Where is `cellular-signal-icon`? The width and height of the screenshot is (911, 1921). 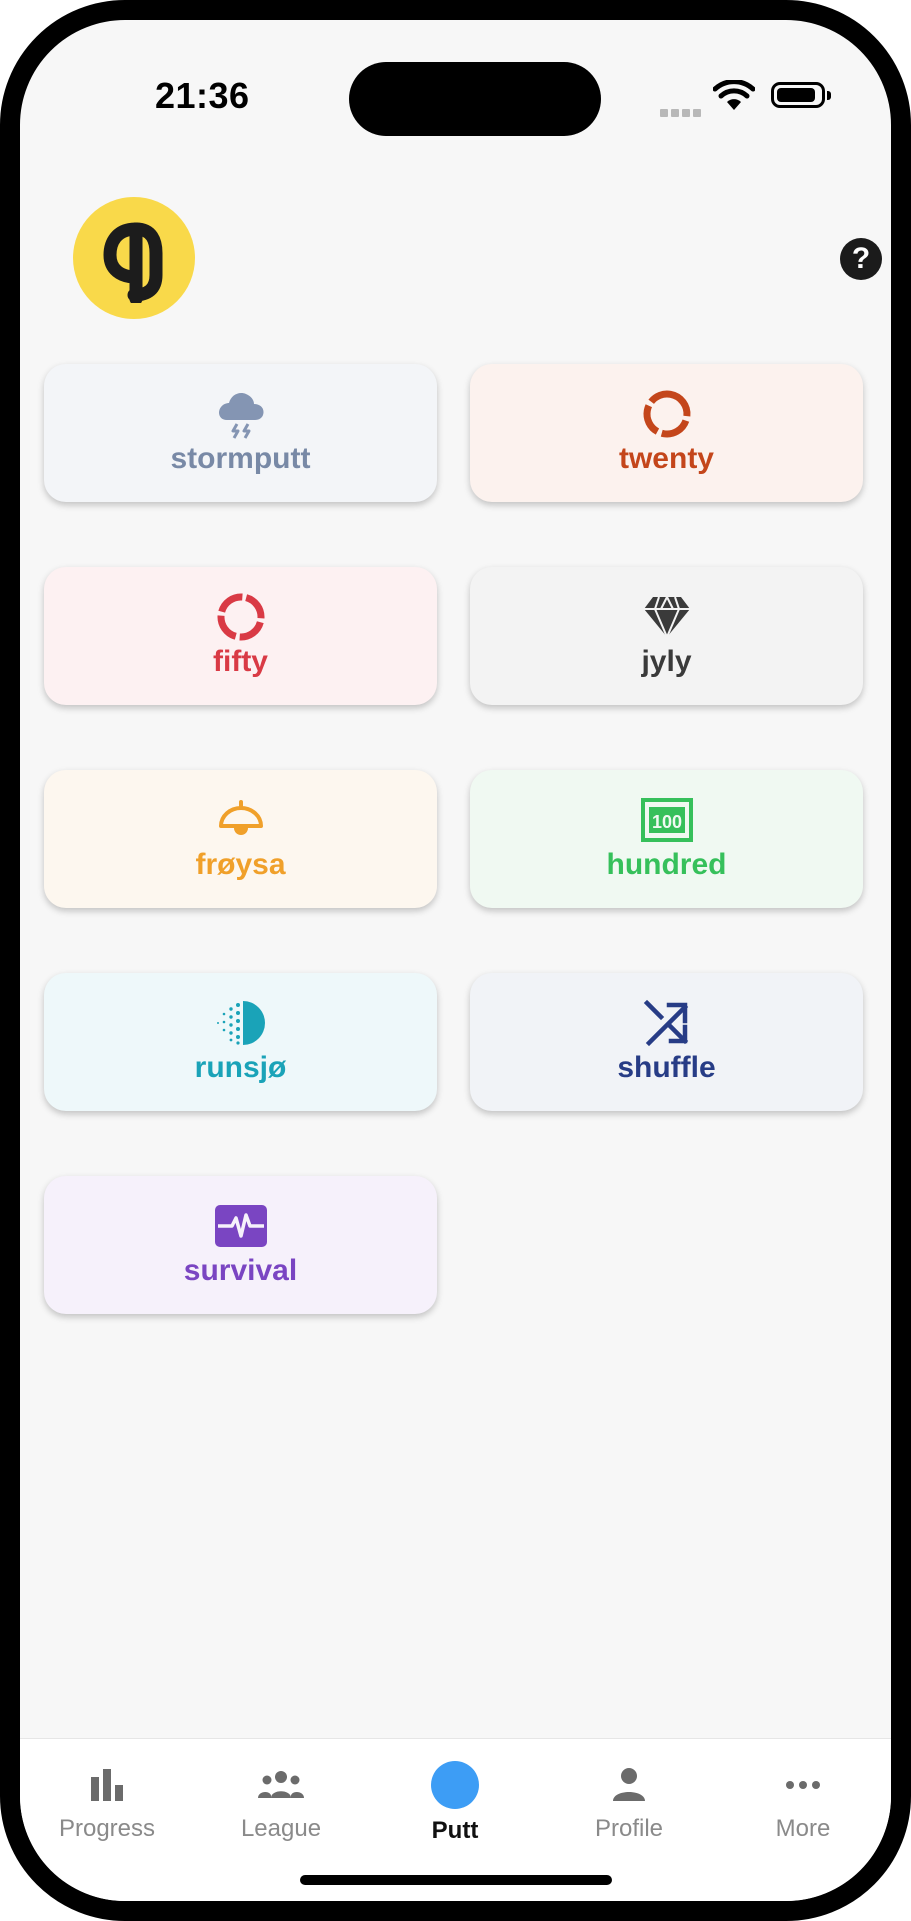
cellular-signal-icon is located at coordinates (682, 113).